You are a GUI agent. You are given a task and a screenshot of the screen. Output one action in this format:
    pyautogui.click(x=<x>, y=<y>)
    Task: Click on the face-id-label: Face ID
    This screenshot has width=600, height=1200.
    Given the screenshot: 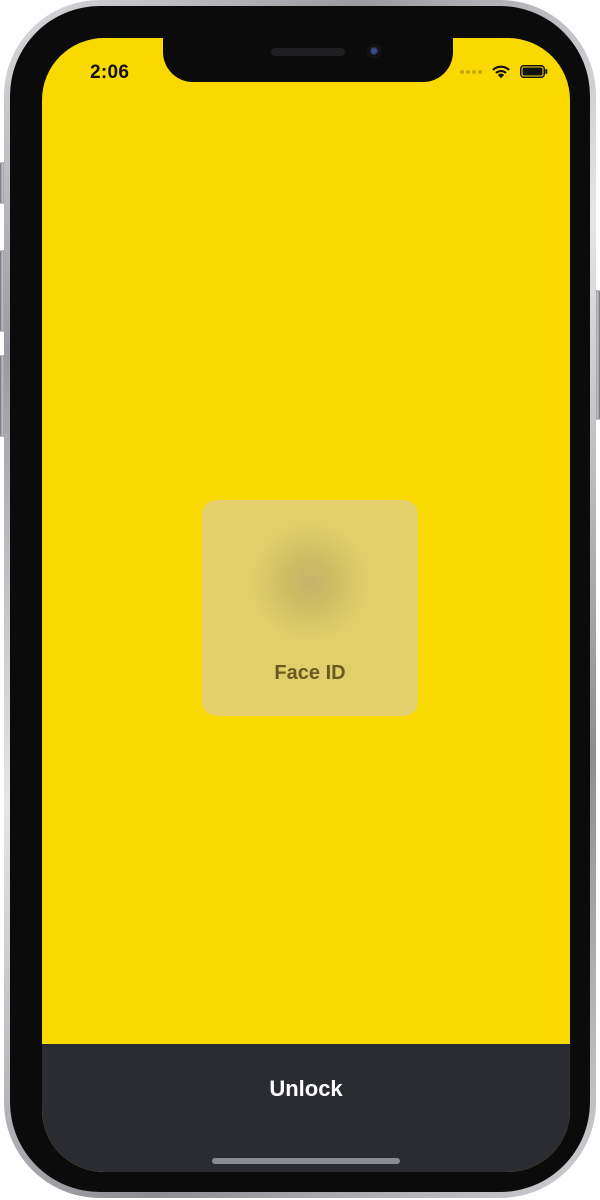 What is the action you would take?
    pyautogui.click(x=310, y=673)
    